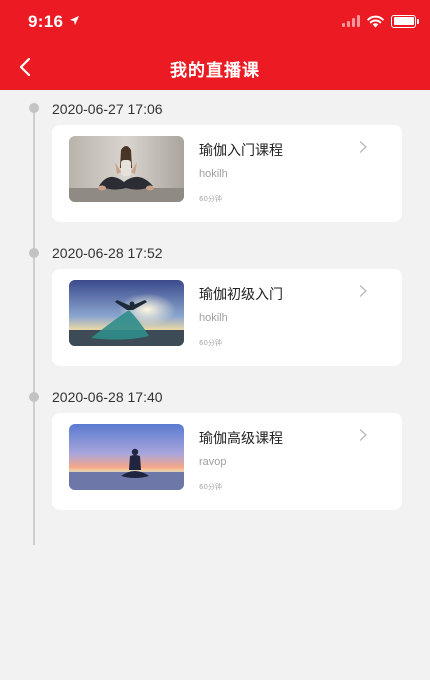 Image resolution: width=430 pixels, height=680 pixels. I want to click on page-title: 我的直播课, so click(215, 71).